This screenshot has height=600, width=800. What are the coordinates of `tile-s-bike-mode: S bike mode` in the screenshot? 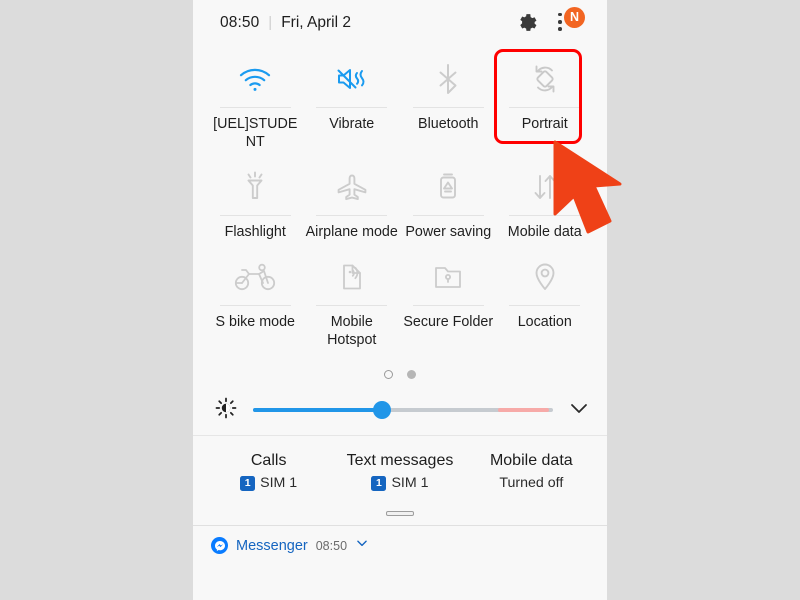 It's located at (255, 295).